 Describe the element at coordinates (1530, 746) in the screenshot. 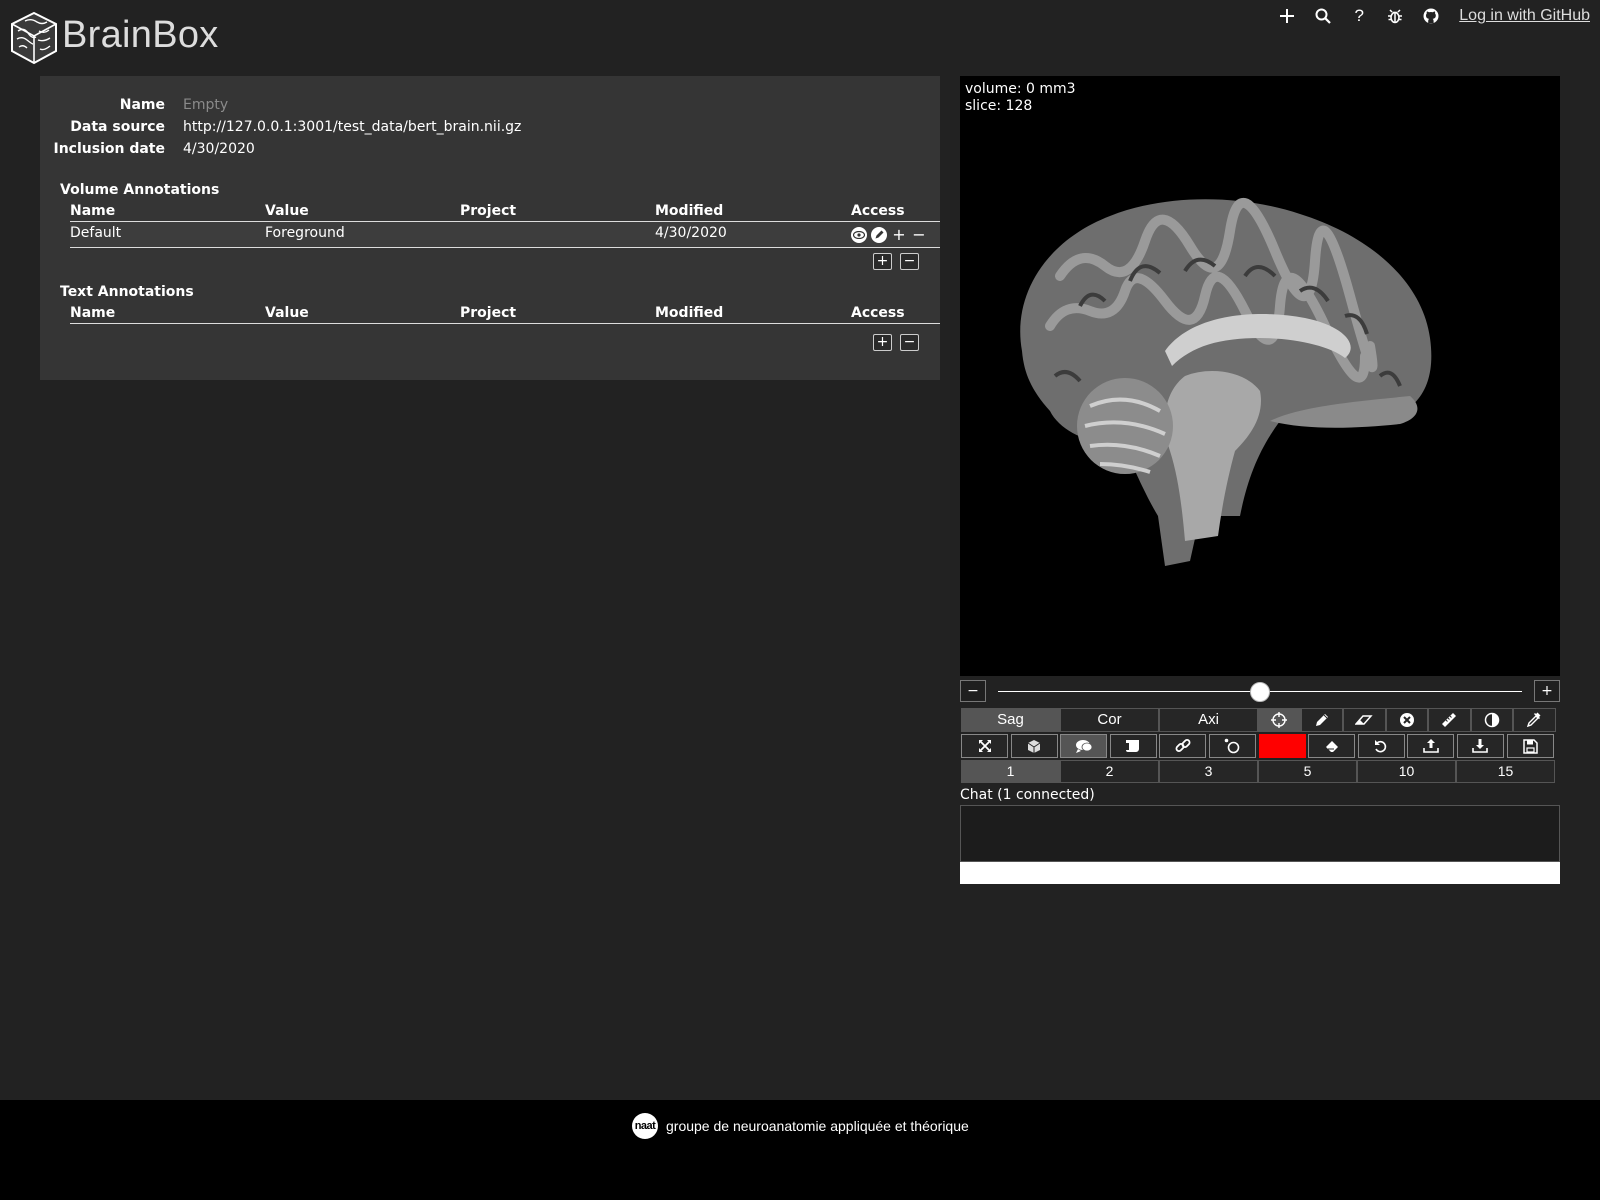

I see `save-icon` at that location.